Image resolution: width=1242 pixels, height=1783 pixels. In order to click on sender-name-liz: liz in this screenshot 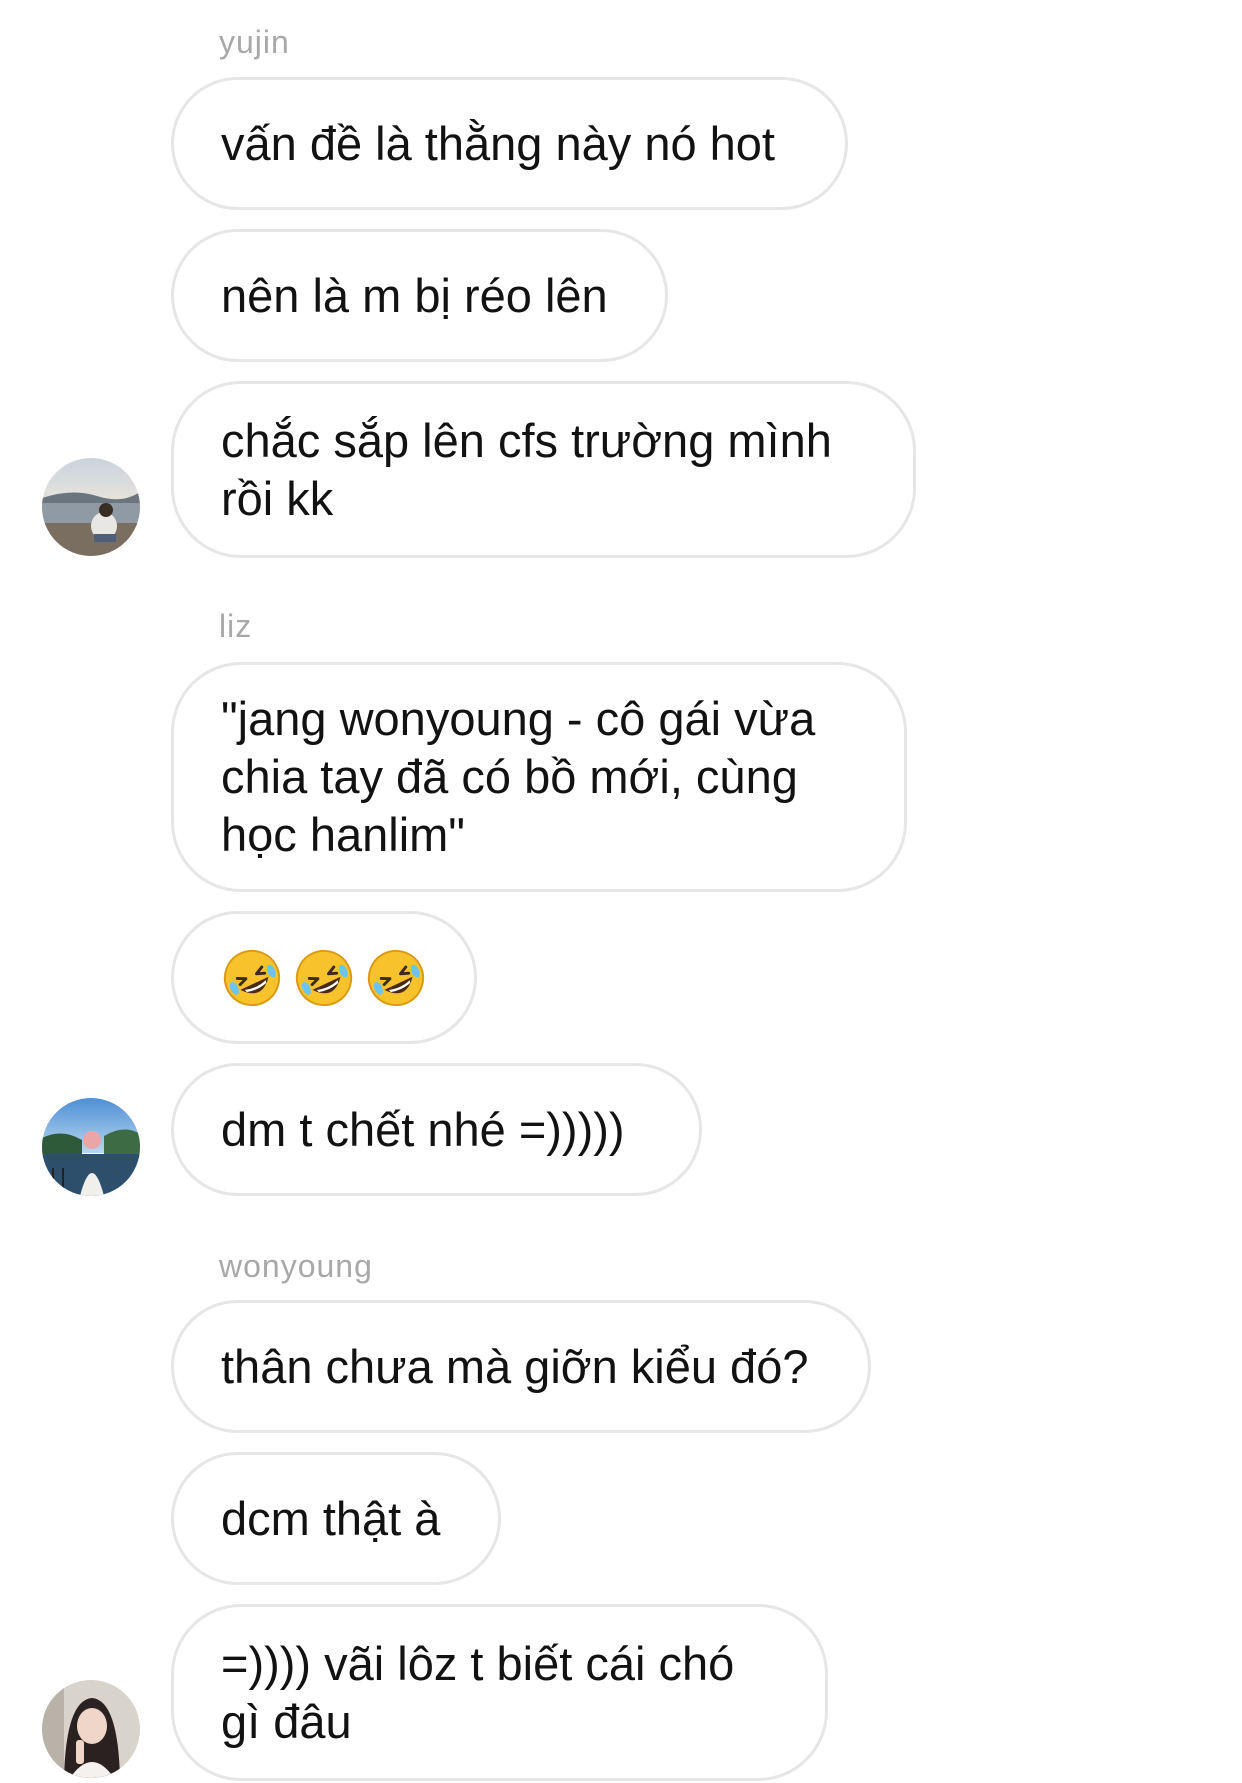, I will do `click(236, 626)`.